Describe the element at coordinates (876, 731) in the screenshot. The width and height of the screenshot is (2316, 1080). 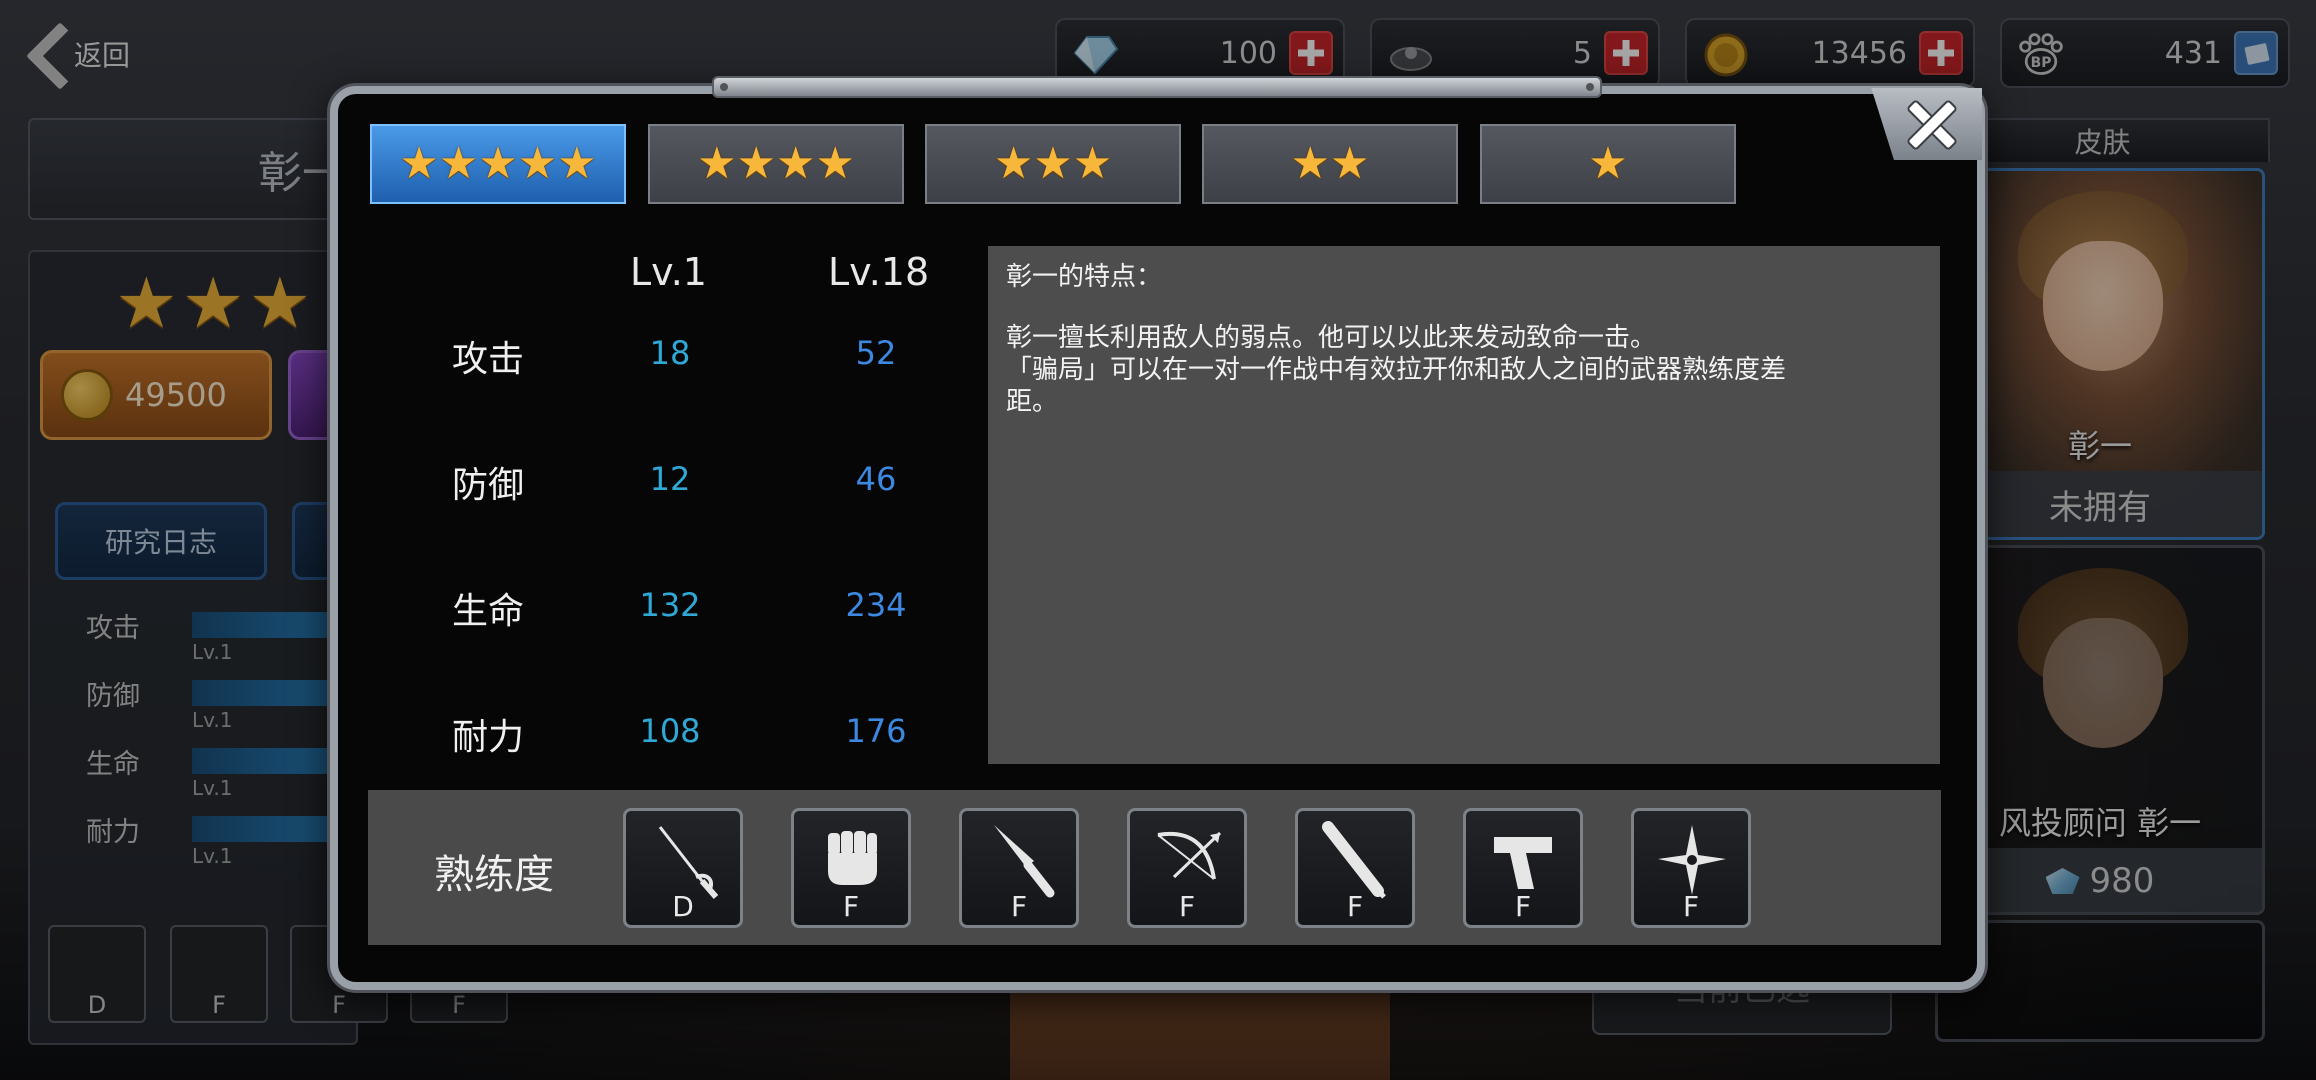
I see `stat-stamina-max: 176` at that location.